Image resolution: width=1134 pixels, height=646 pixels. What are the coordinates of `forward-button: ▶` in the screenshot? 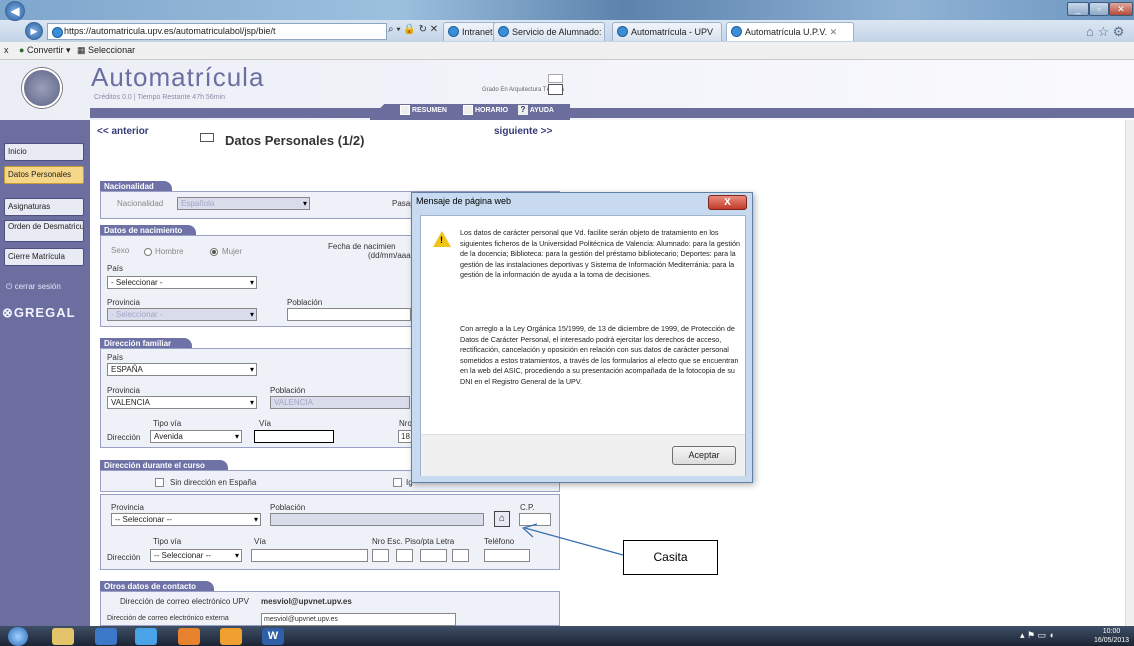 It's located at (34, 31).